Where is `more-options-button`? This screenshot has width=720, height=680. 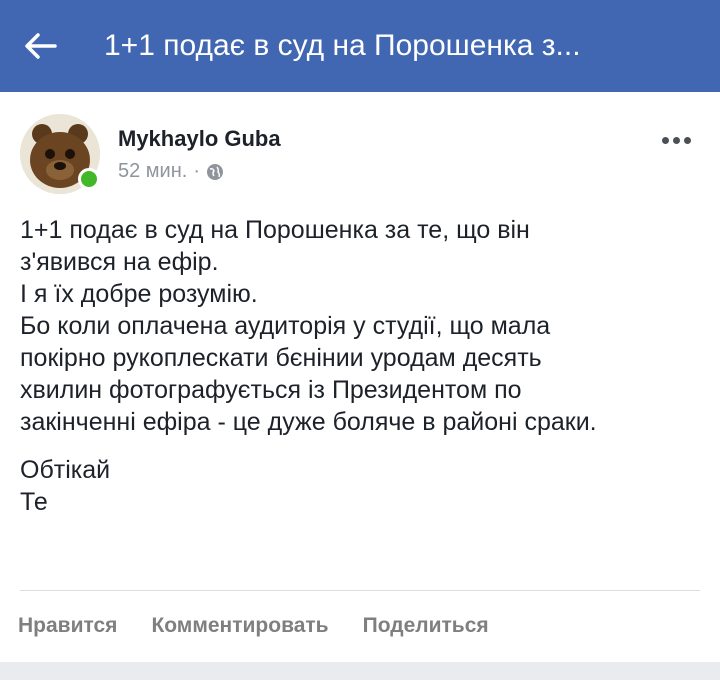
more-options-button is located at coordinates (676, 140).